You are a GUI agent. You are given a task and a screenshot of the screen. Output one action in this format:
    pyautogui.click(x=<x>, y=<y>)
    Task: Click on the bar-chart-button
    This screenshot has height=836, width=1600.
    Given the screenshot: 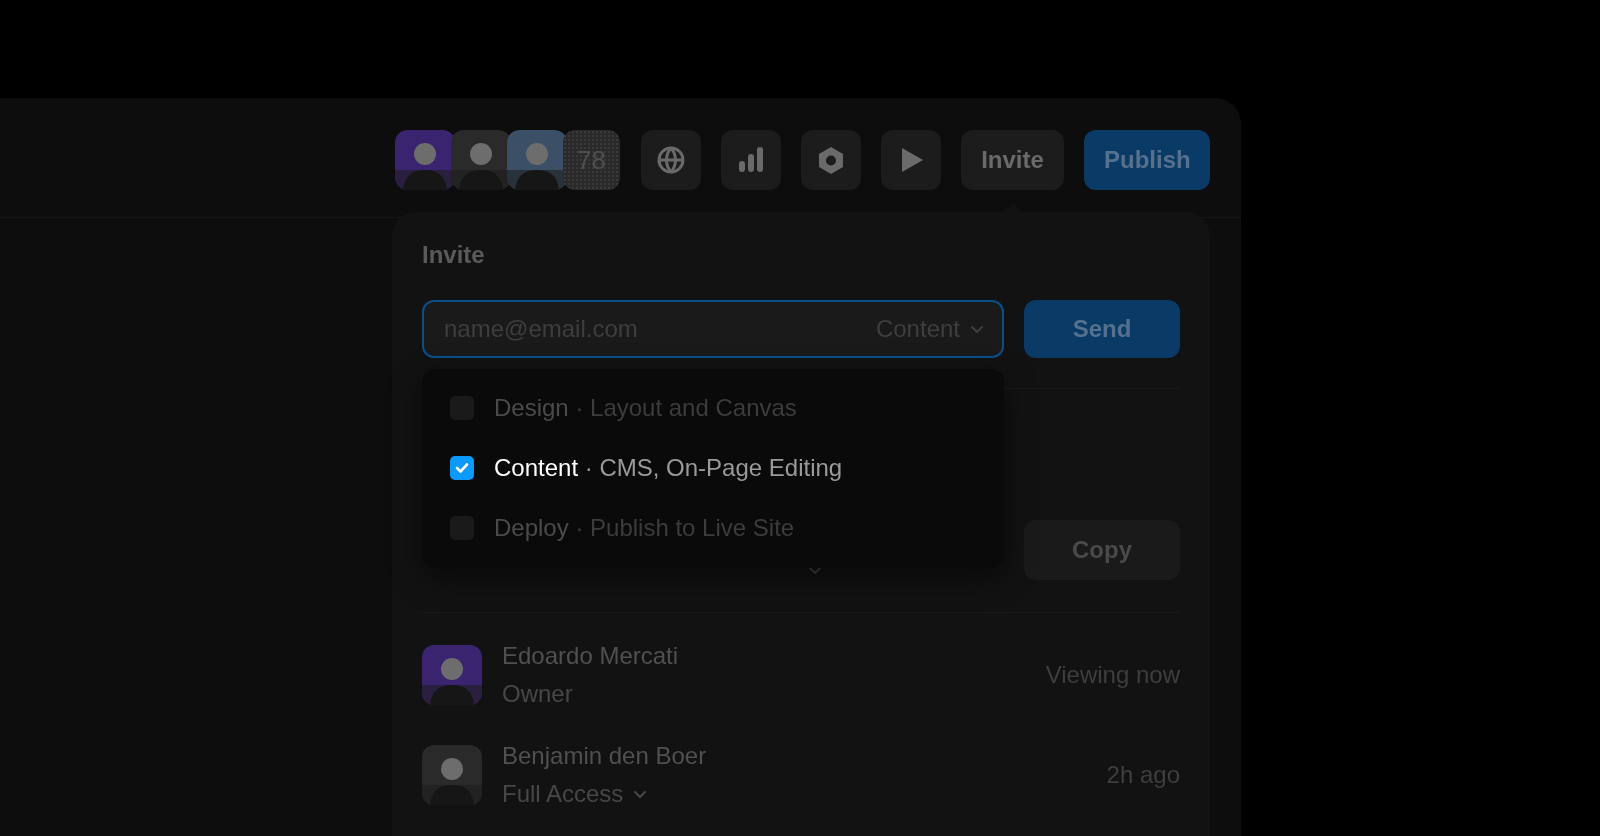 What is the action you would take?
    pyautogui.click(x=751, y=160)
    